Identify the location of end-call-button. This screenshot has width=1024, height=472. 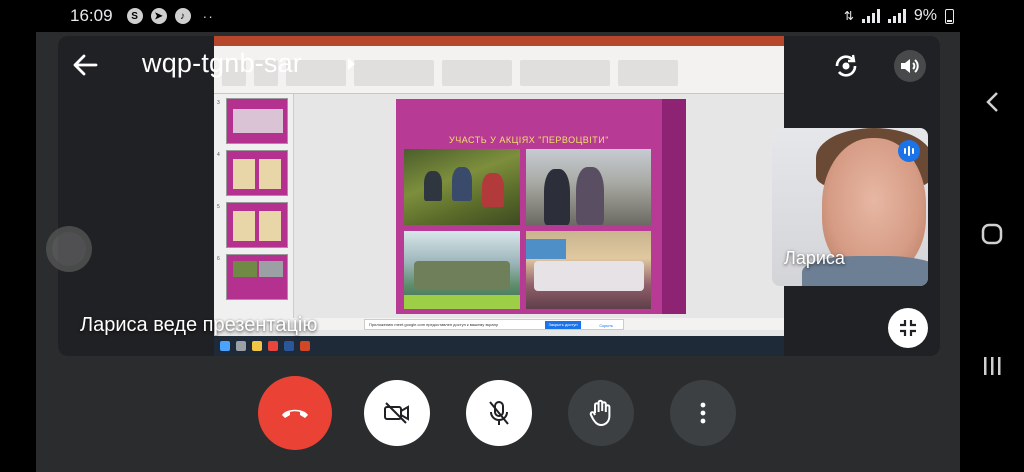
(295, 413).